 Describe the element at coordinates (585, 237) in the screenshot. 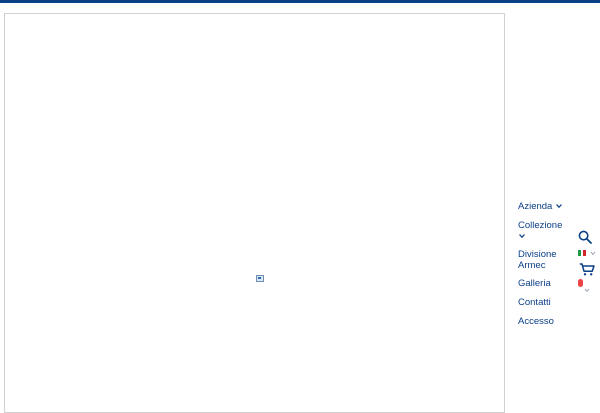

I see `search-icon` at that location.